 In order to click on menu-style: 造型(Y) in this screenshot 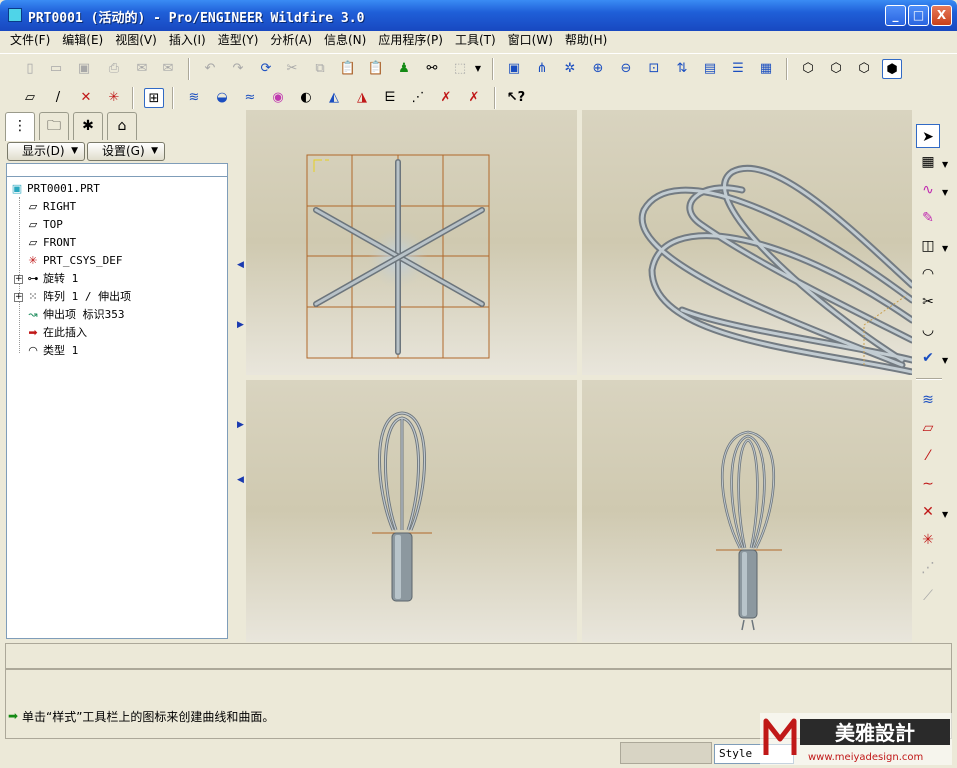, I will do `click(238, 41)`.